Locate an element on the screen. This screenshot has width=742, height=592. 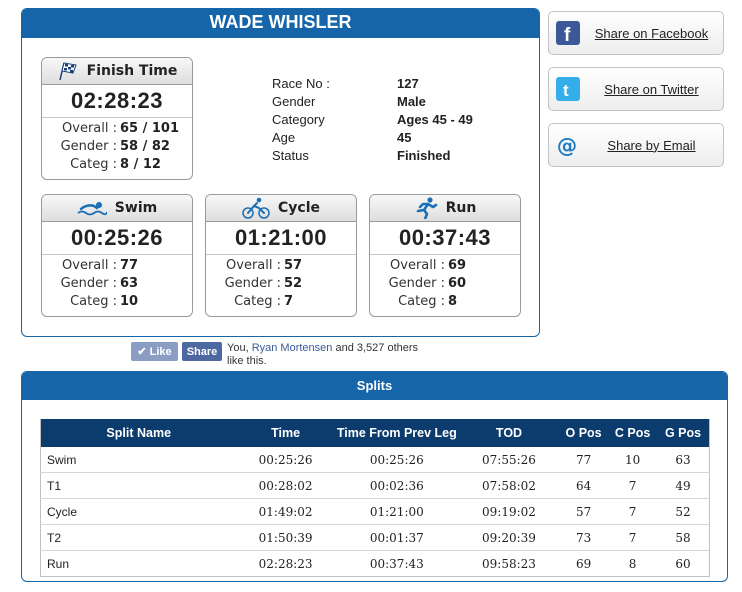
table-row: Run 02:28:23 00:37:43 09:58:23 69 8 60 is located at coordinates (375, 563).